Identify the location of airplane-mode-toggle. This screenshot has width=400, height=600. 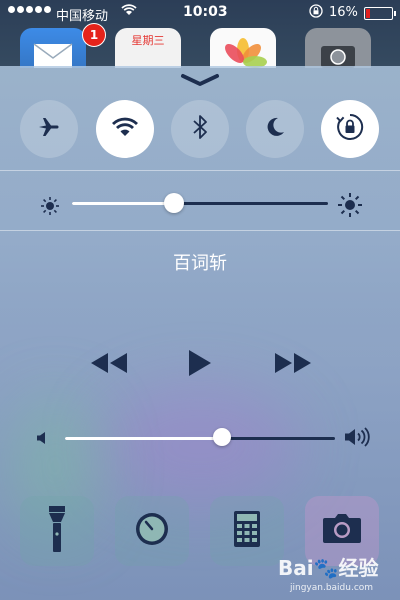
(49, 129).